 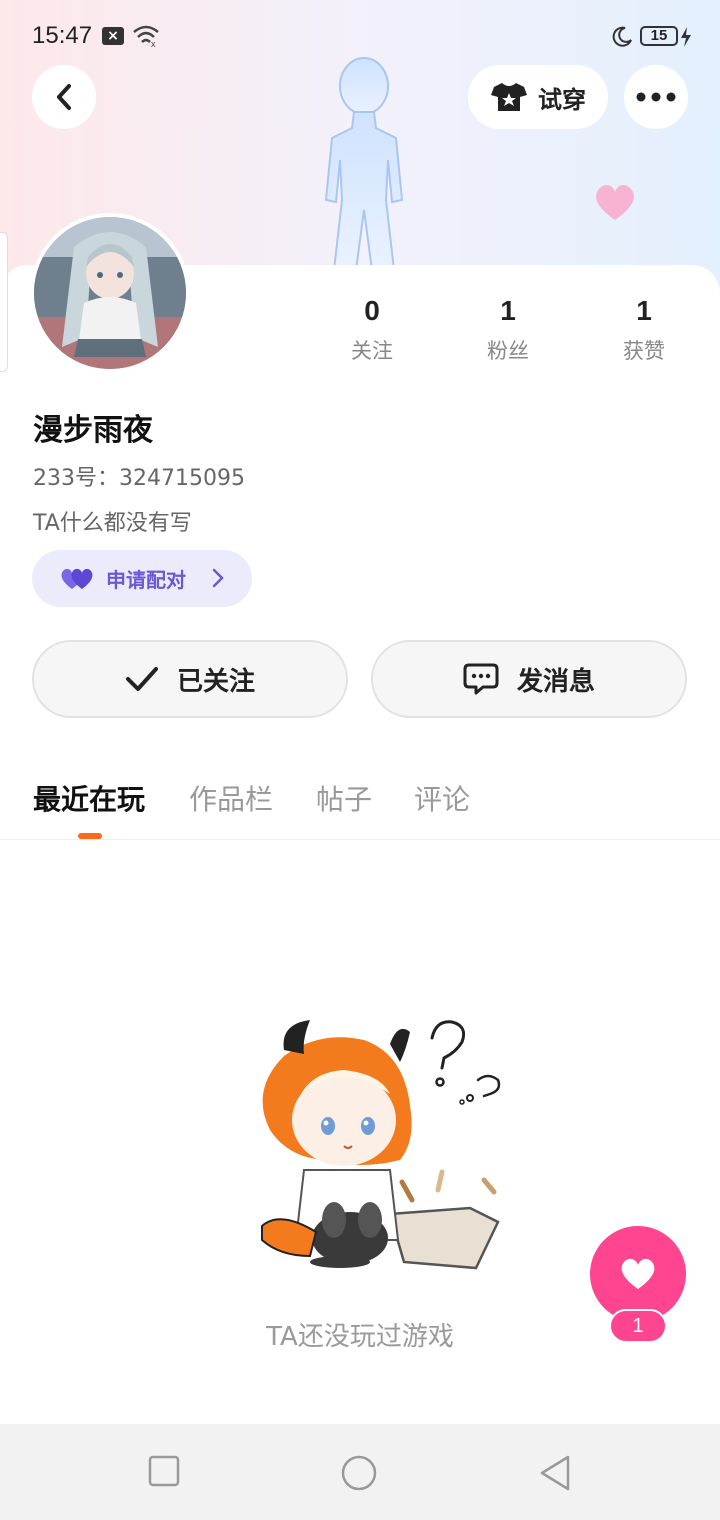 What do you see at coordinates (77, 578) in the screenshot?
I see `double-heart-icon` at bounding box center [77, 578].